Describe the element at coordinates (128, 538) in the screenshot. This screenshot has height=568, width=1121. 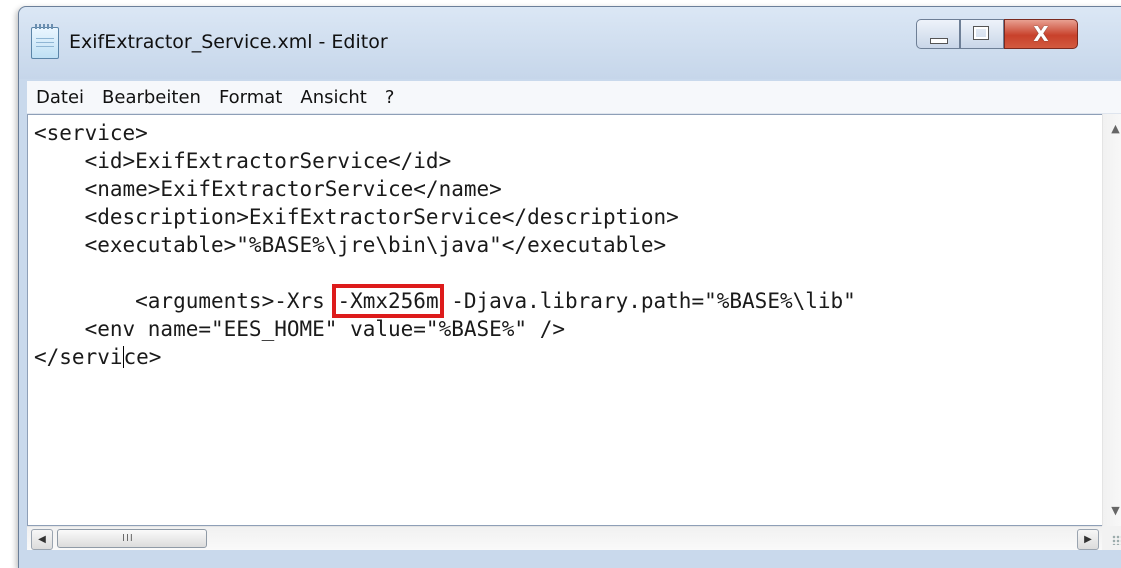
I see `thumb-grip: III` at that location.